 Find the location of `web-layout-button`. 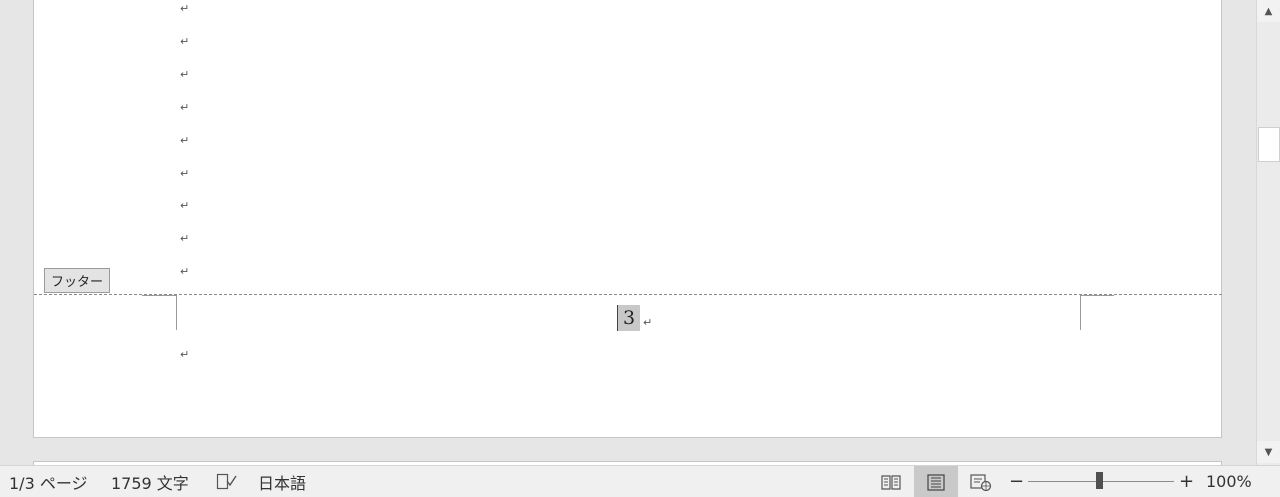

web-layout-button is located at coordinates (981, 481).